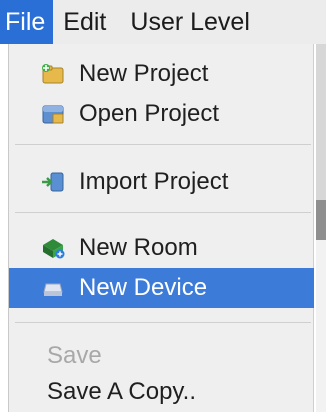 The height and width of the screenshot is (412, 326). What do you see at coordinates (188, 22) in the screenshot?
I see `menu-user-level: User Level` at bounding box center [188, 22].